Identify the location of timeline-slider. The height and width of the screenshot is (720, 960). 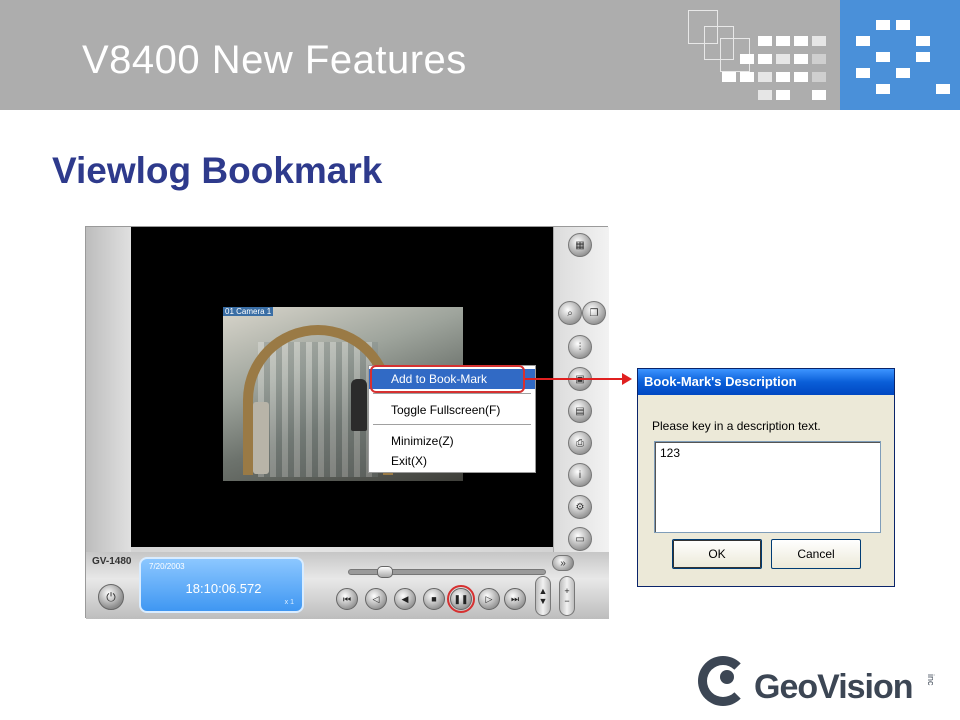
(447, 572).